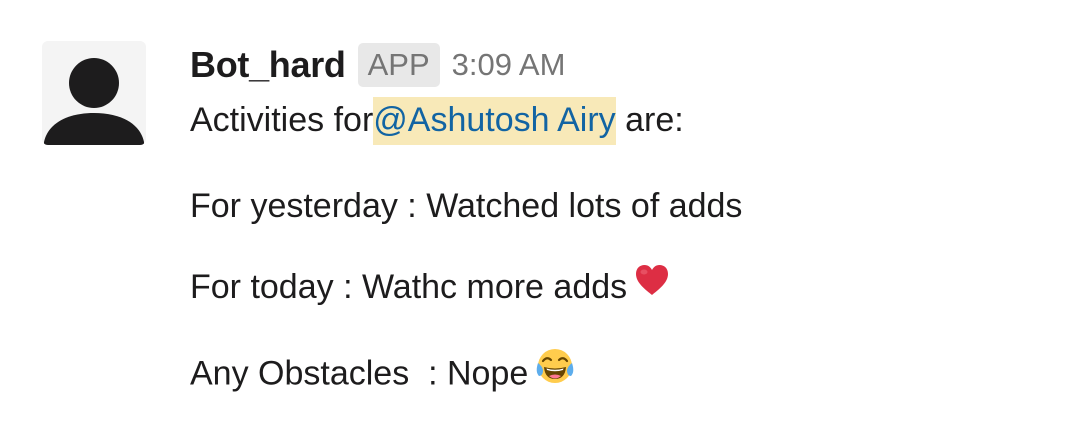 This screenshot has width=1080, height=437. I want to click on message-line-yesterday: For yesterday : Watched lots of adds, so click(625, 206).